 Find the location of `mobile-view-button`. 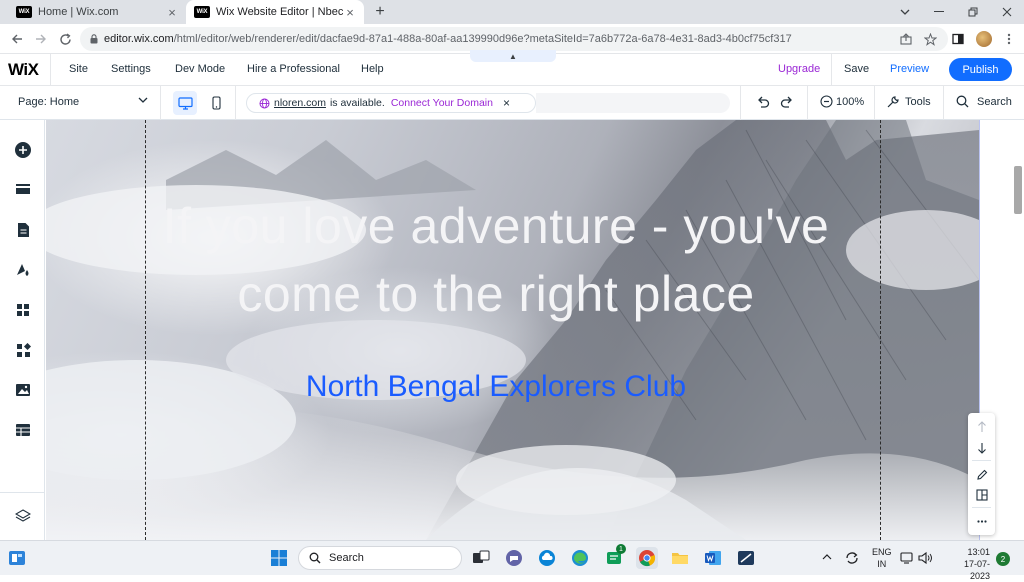

mobile-view-button is located at coordinates (216, 103).